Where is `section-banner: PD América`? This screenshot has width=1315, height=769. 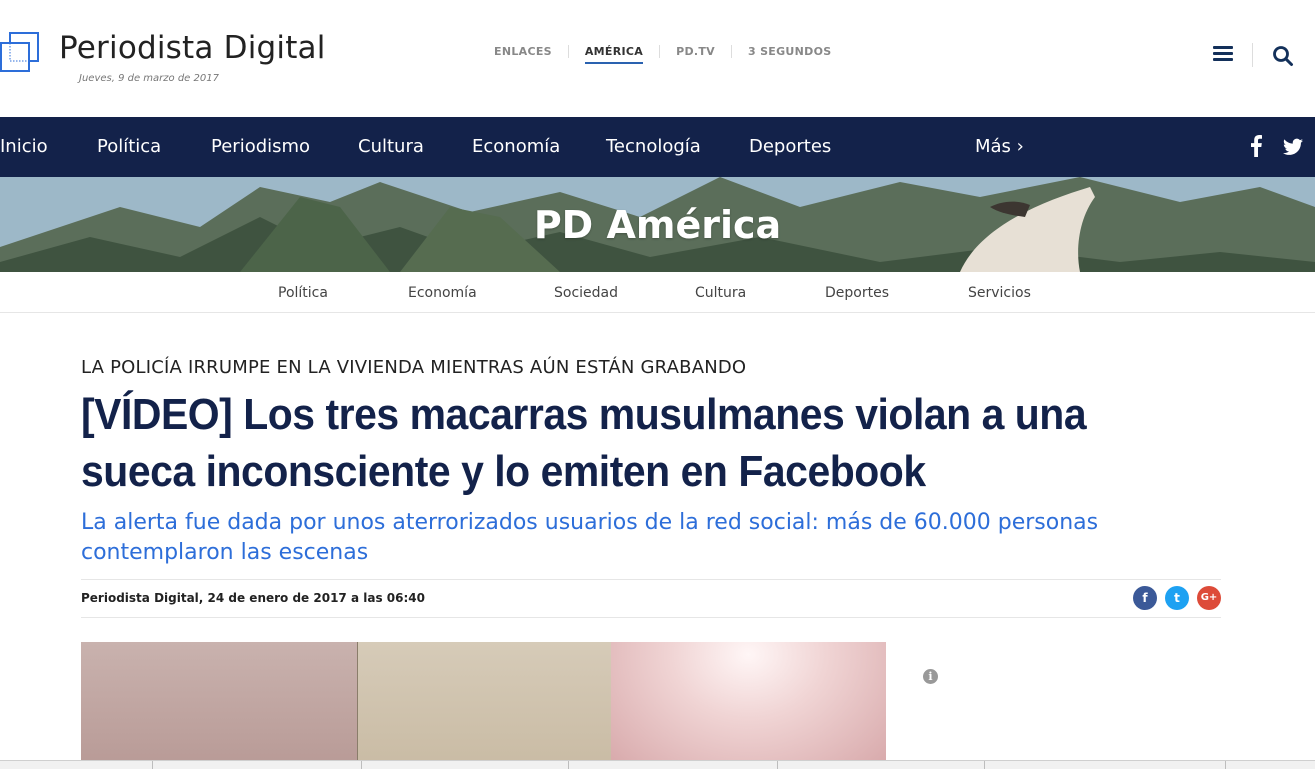 section-banner: PD América is located at coordinates (657, 224).